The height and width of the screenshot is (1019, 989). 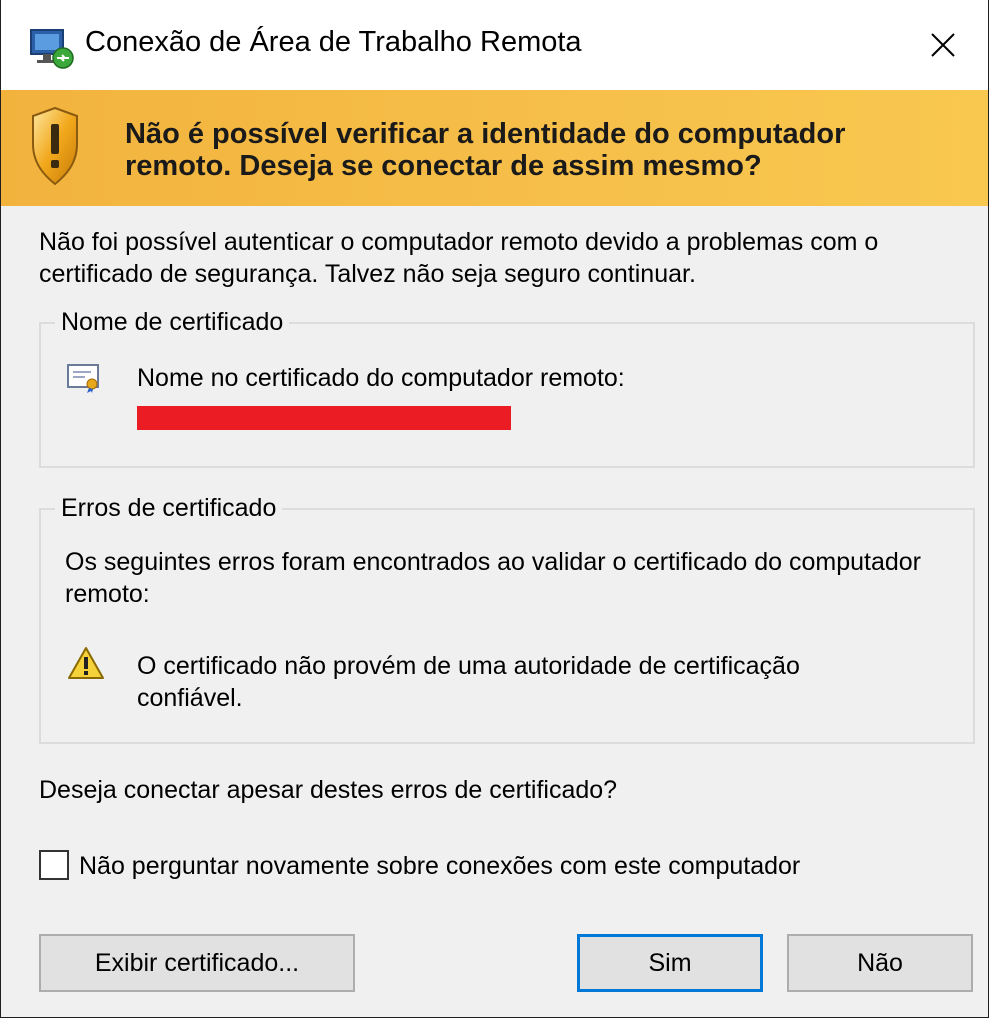 What do you see at coordinates (333, 42) in the screenshot?
I see `window-title: Conexão de Área de Trabalho Remota` at bounding box center [333, 42].